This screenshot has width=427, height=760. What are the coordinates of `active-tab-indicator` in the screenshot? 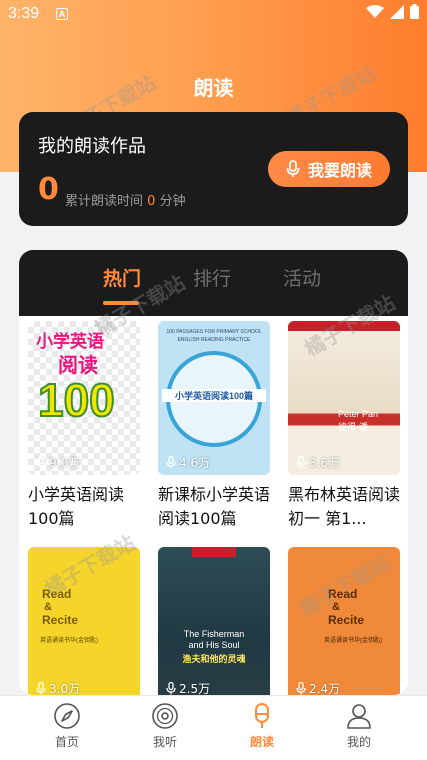 It's located at (121, 303).